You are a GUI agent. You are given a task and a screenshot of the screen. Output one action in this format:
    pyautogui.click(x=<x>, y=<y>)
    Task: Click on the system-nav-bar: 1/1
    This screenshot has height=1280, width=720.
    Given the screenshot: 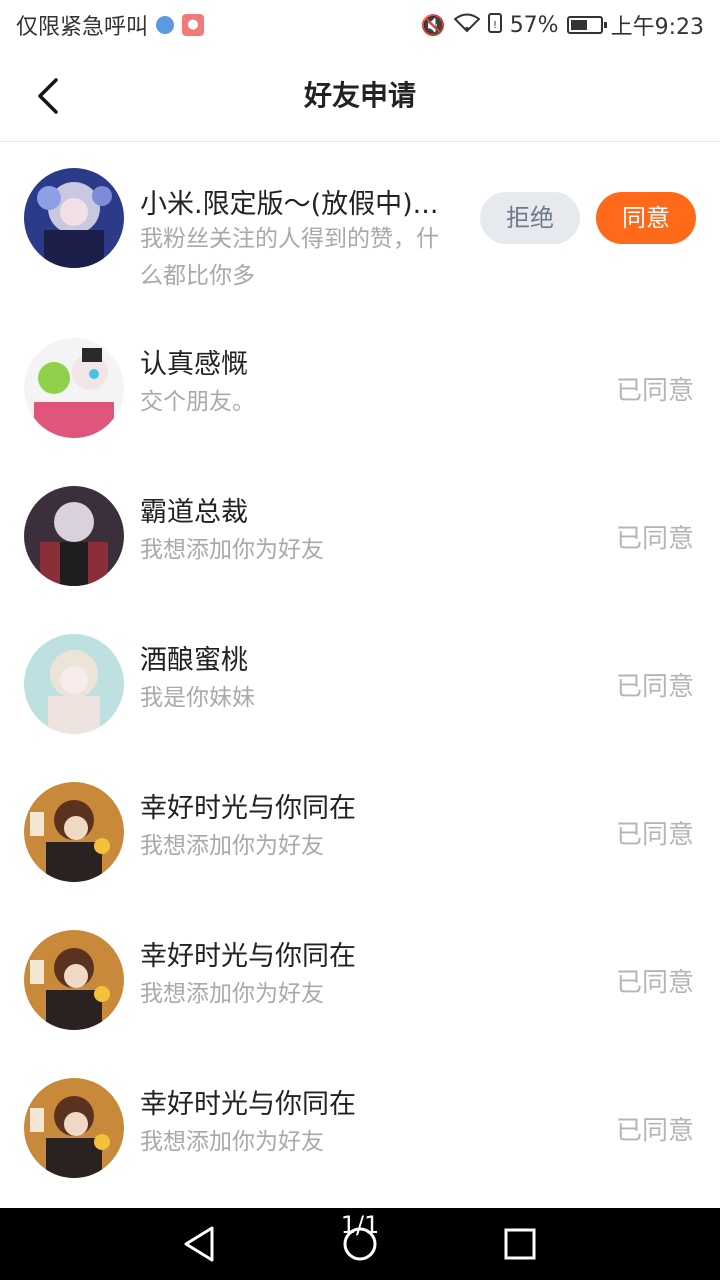 What is the action you would take?
    pyautogui.click(x=360, y=1244)
    